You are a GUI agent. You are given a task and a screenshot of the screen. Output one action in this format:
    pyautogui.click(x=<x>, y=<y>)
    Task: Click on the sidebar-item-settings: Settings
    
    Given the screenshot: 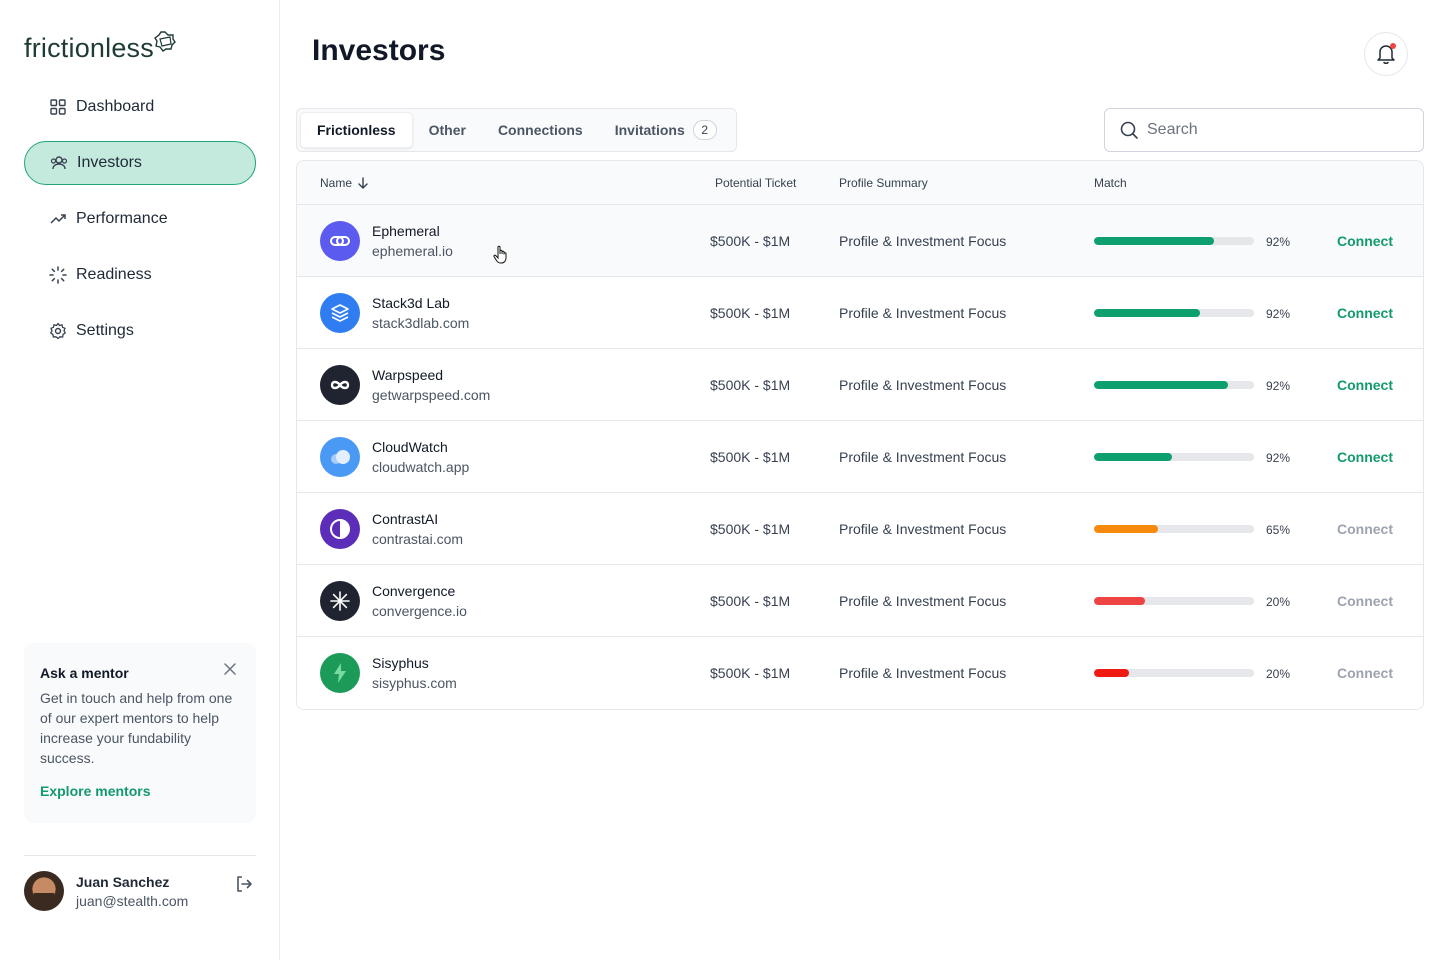 What is the action you would take?
    pyautogui.click(x=140, y=331)
    